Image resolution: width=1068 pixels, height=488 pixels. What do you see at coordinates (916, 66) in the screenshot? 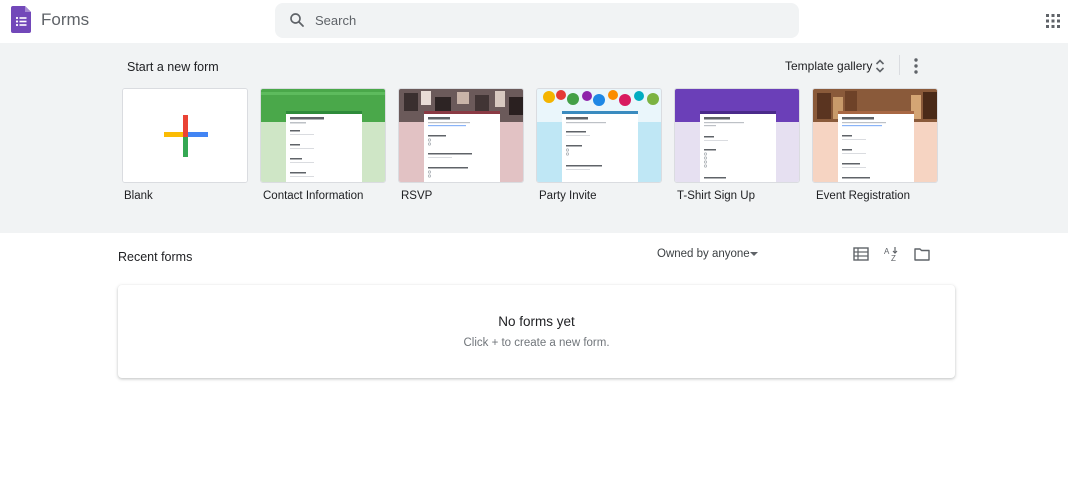
I see `more-options-icon` at bounding box center [916, 66].